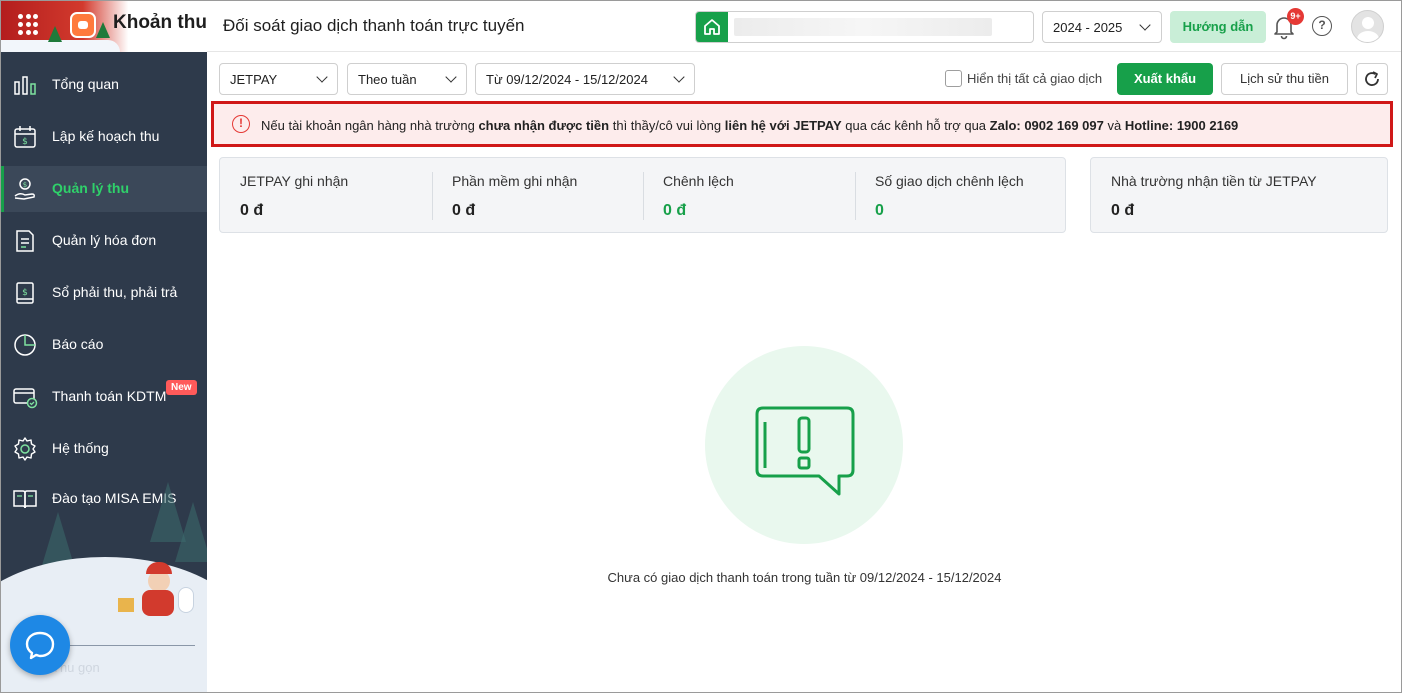 Image resolution: width=1402 pixels, height=693 pixels. Describe the element at coordinates (241, 124) in the screenshot. I see `alert-icon: !` at that location.